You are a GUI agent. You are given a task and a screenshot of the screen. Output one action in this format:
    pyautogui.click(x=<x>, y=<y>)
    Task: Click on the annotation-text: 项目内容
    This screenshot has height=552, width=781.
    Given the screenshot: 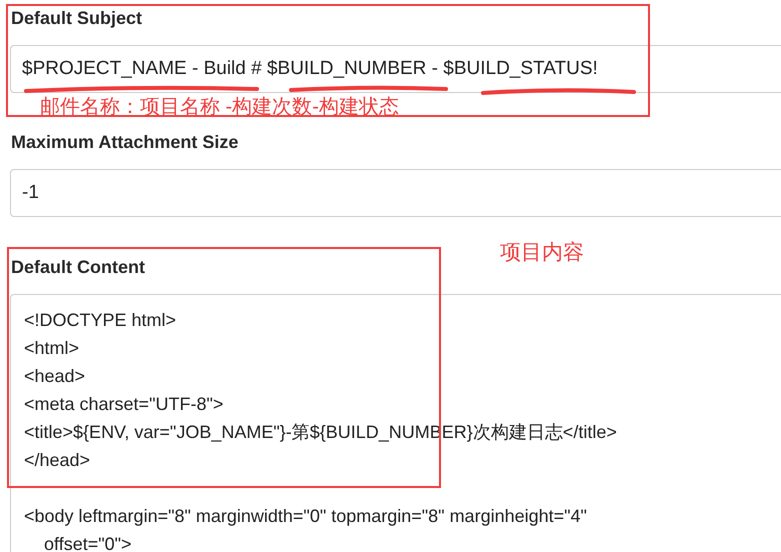 What is the action you would take?
    pyautogui.click(x=542, y=253)
    